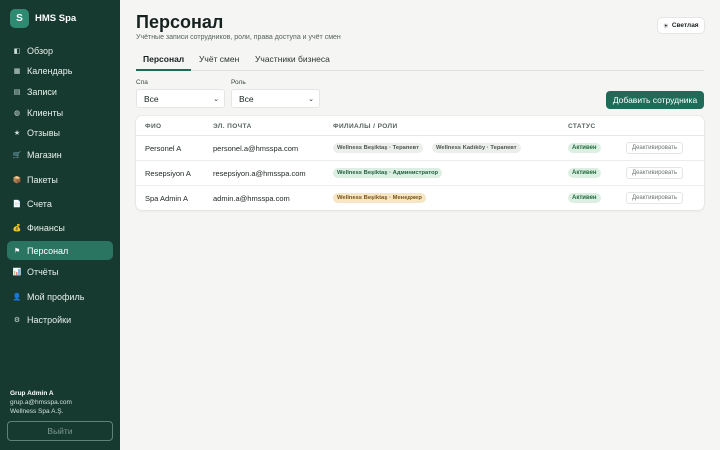 The image size is (720, 450). What do you see at coordinates (60, 271) in the screenshot?
I see `sidebar-item-reports: 📊 Отчёты` at bounding box center [60, 271].